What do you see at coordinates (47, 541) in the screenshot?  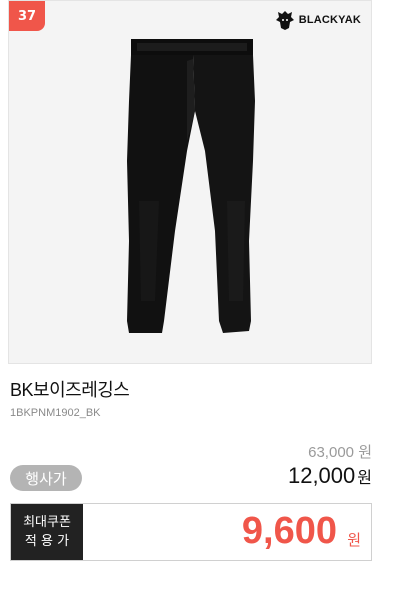 I see `coupon-label-line2: 적 용 가` at bounding box center [47, 541].